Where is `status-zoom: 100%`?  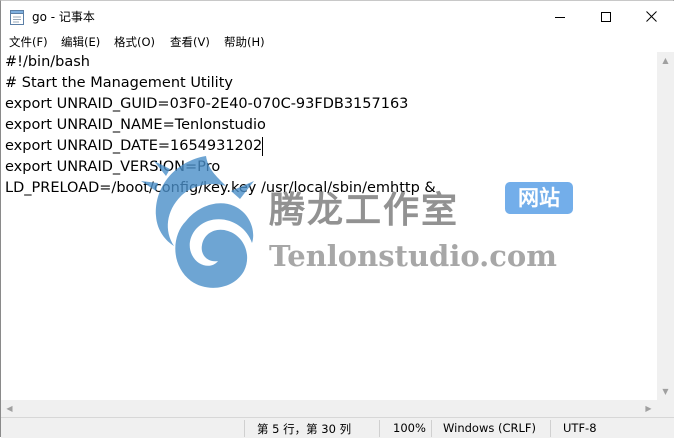
status-zoom: 100% is located at coordinates (409, 428).